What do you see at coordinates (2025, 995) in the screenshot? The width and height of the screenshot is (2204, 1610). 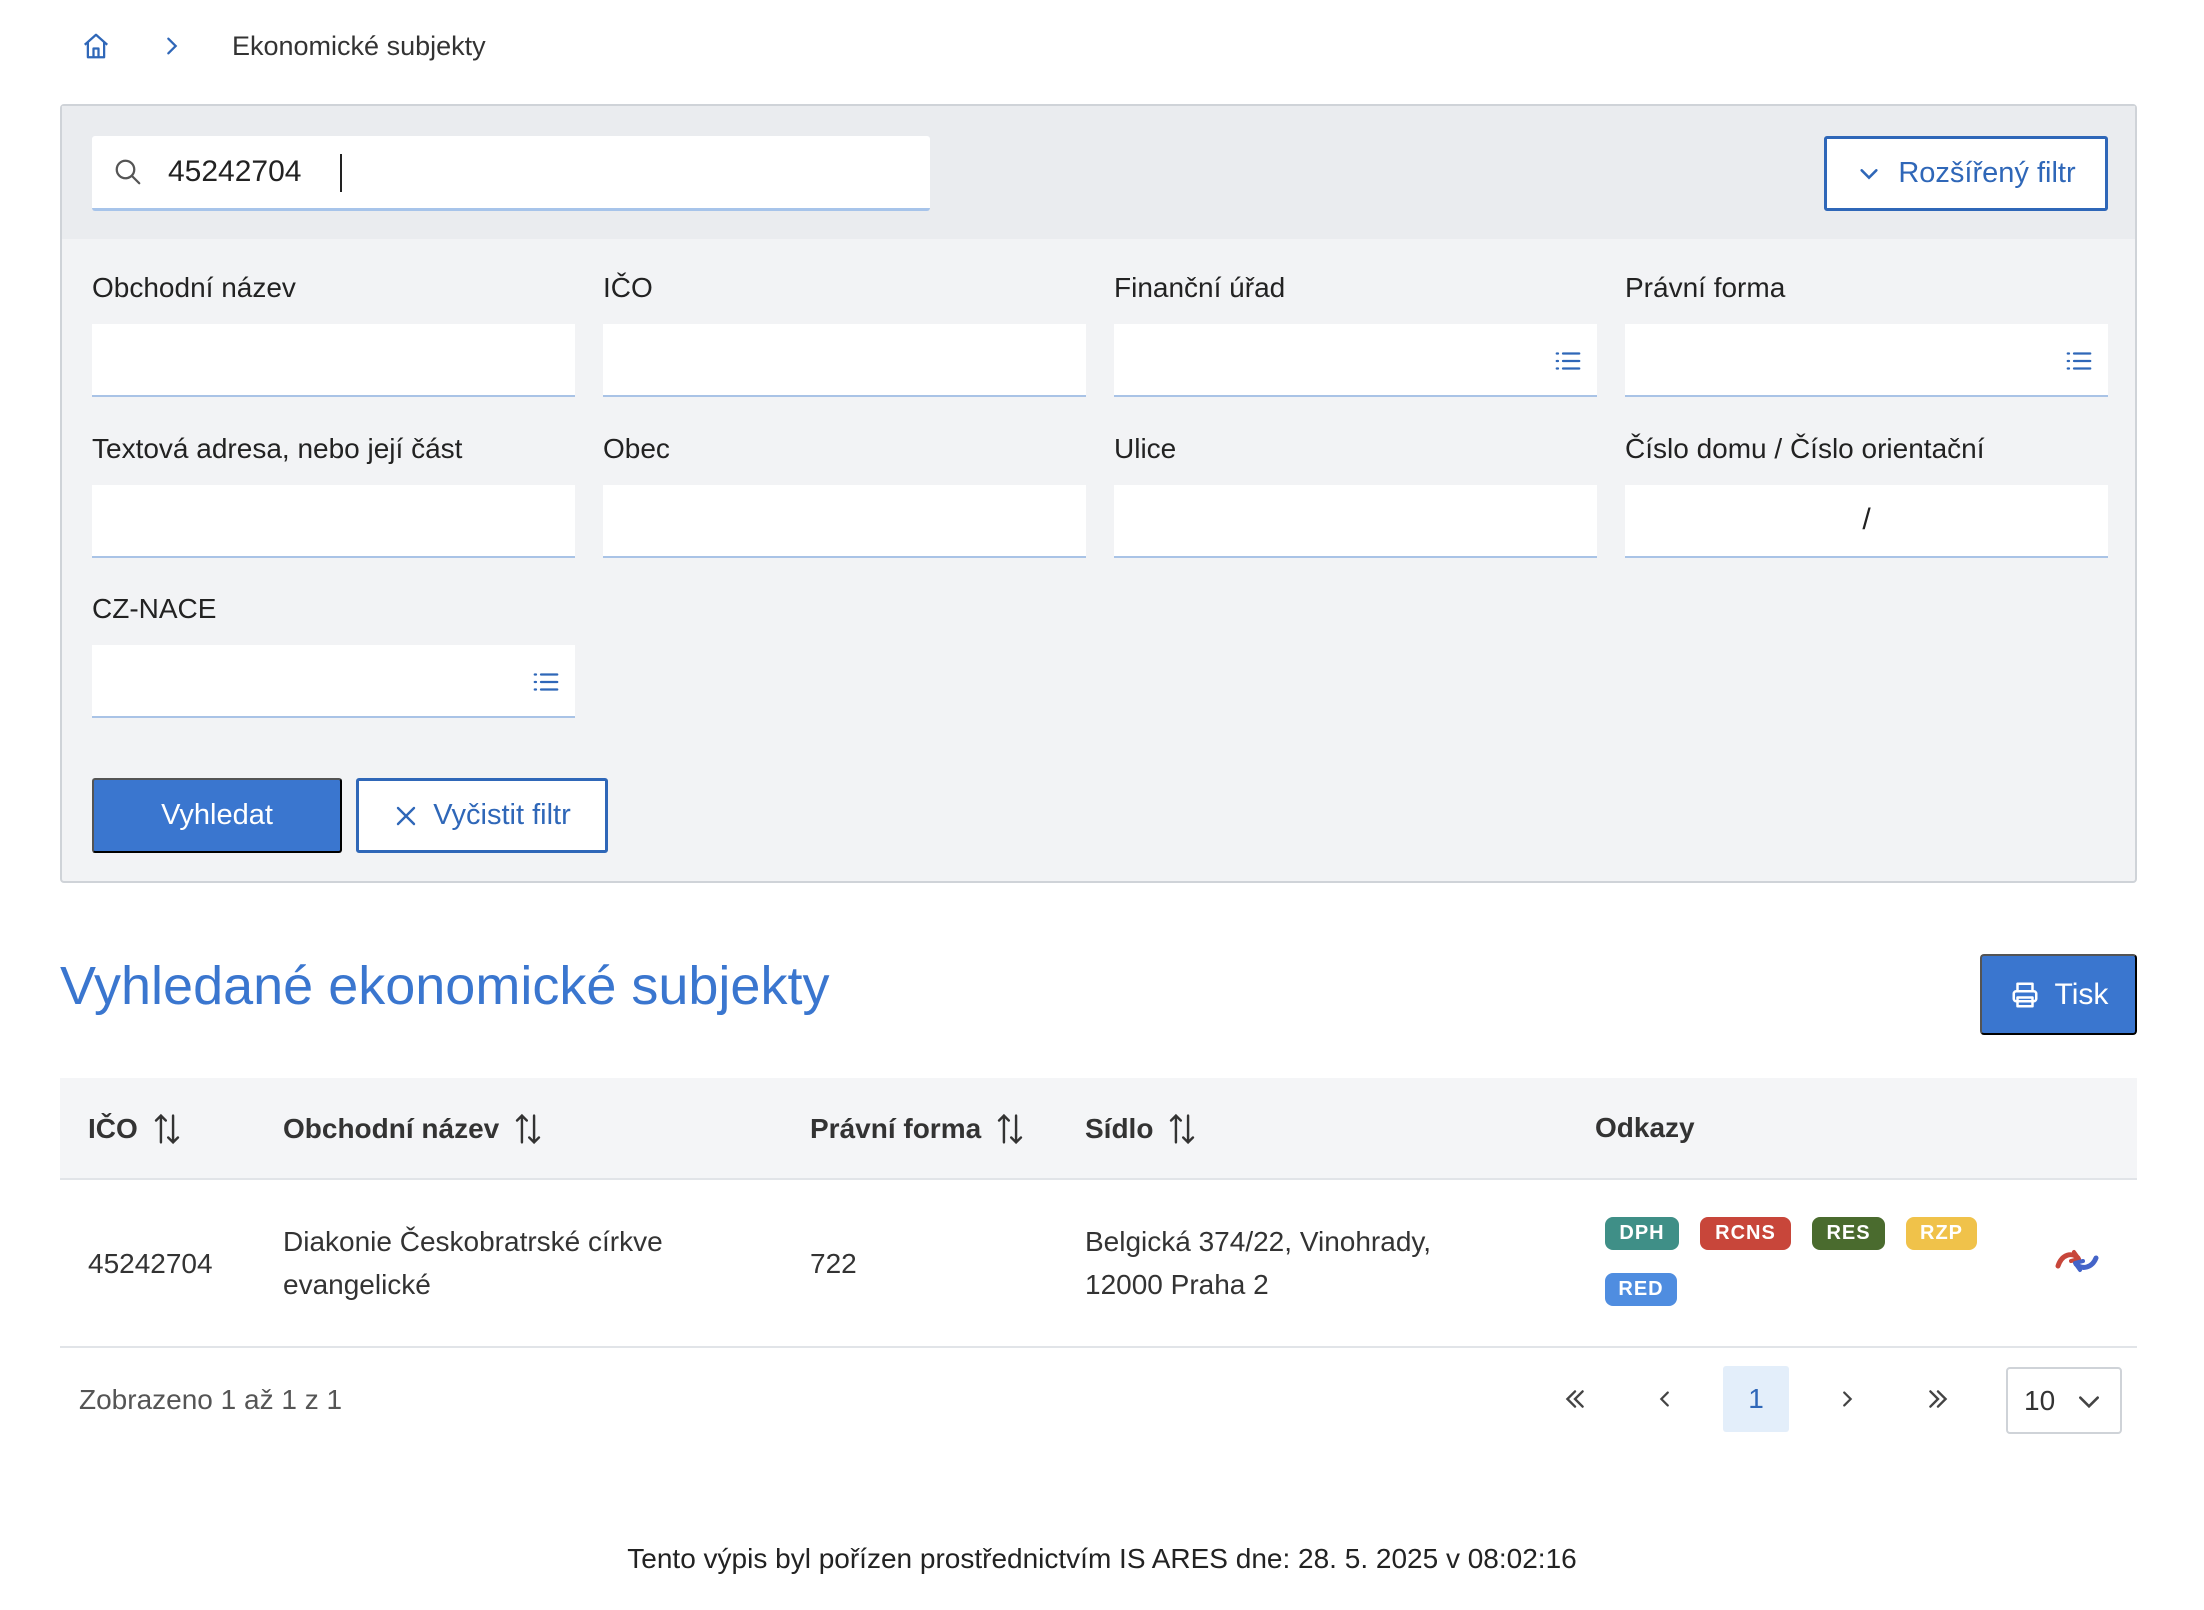 I see `printer-icon` at bounding box center [2025, 995].